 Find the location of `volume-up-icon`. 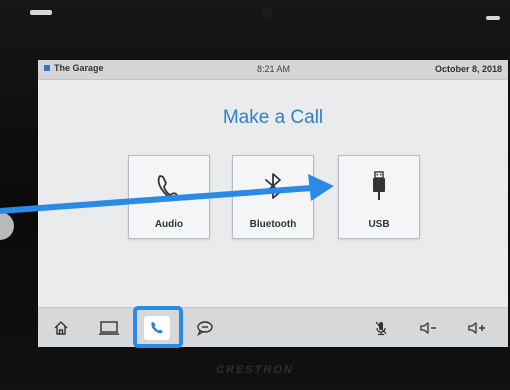

volume-up-icon is located at coordinates (476, 328).